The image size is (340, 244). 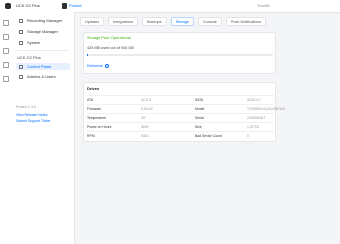 What do you see at coordinates (182, 21) in the screenshot?
I see `tab-storage: Storage` at bounding box center [182, 21].